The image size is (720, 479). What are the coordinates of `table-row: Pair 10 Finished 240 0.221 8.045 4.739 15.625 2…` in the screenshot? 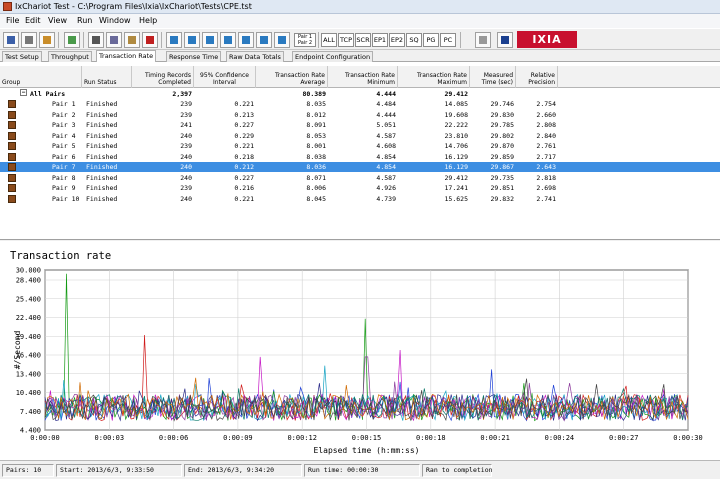 It's located at (360, 199).